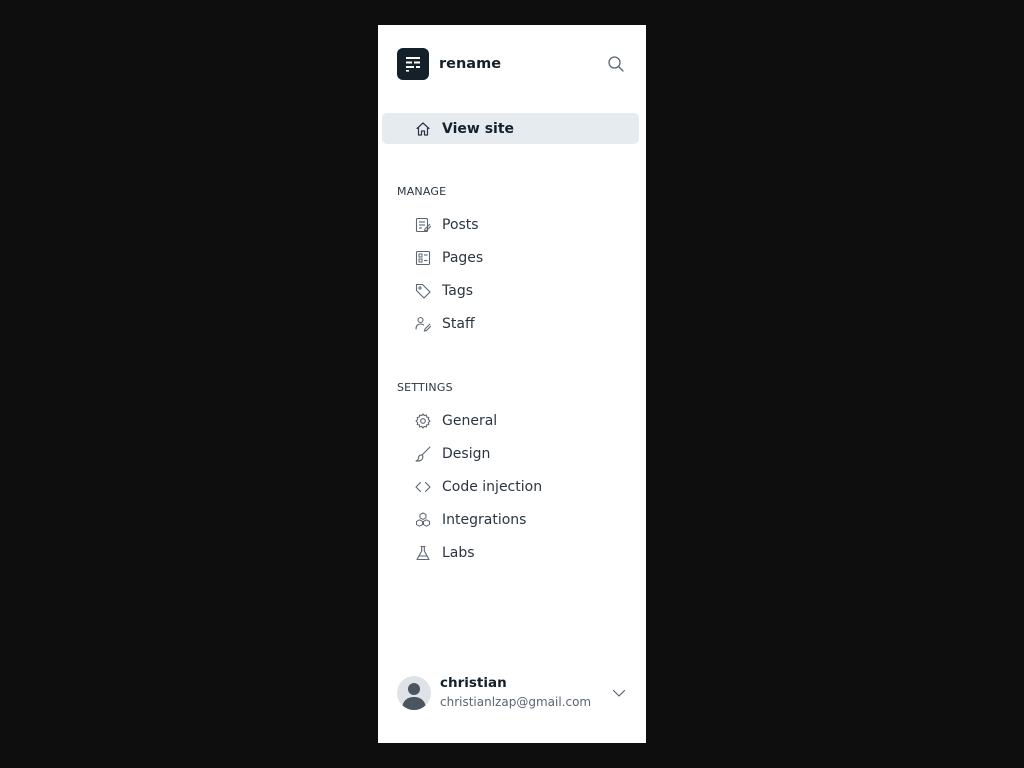 The width and height of the screenshot is (1024, 768). I want to click on avatar, so click(414, 693).